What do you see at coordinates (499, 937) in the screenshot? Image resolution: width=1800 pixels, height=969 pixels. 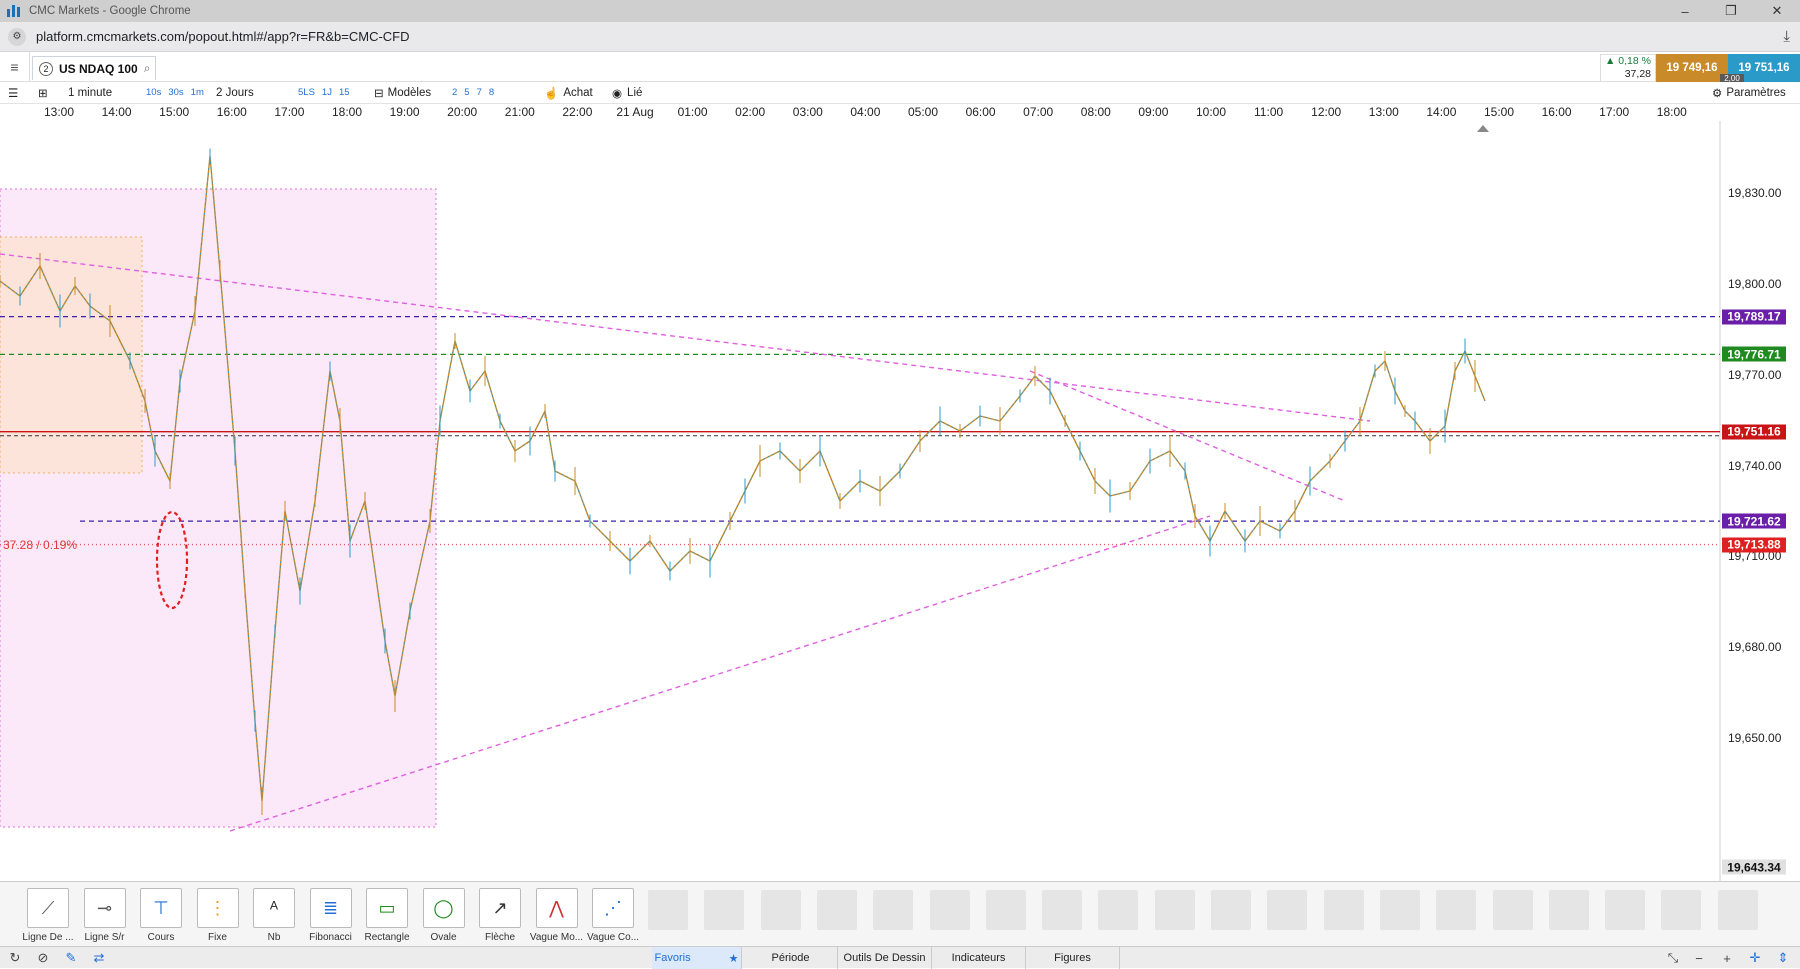 I see `tool-label: Flèche` at bounding box center [499, 937].